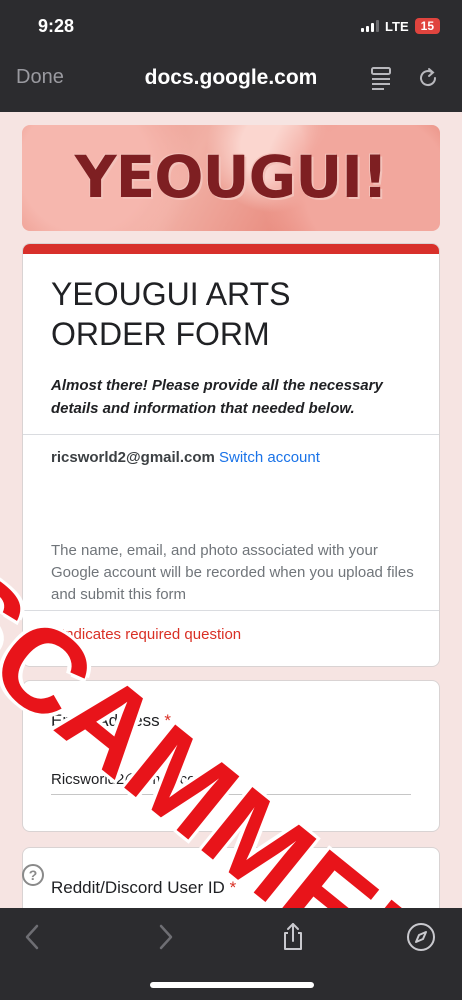 This screenshot has height=1000, width=462. What do you see at coordinates (269, 457) in the screenshot?
I see `switch-account-link: Switch account` at bounding box center [269, 457].